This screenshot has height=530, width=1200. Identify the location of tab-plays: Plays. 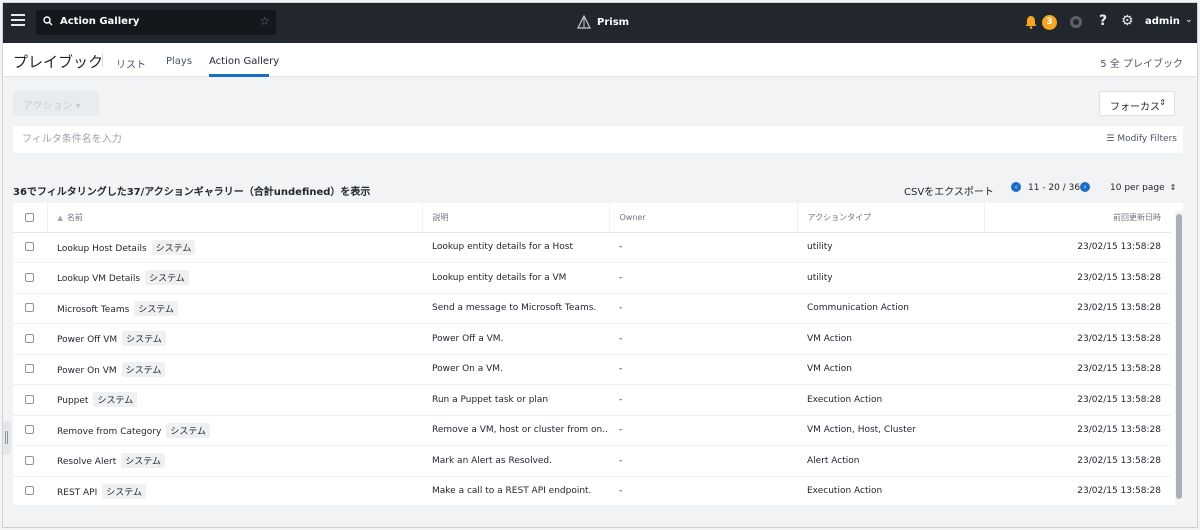
(179, 61).